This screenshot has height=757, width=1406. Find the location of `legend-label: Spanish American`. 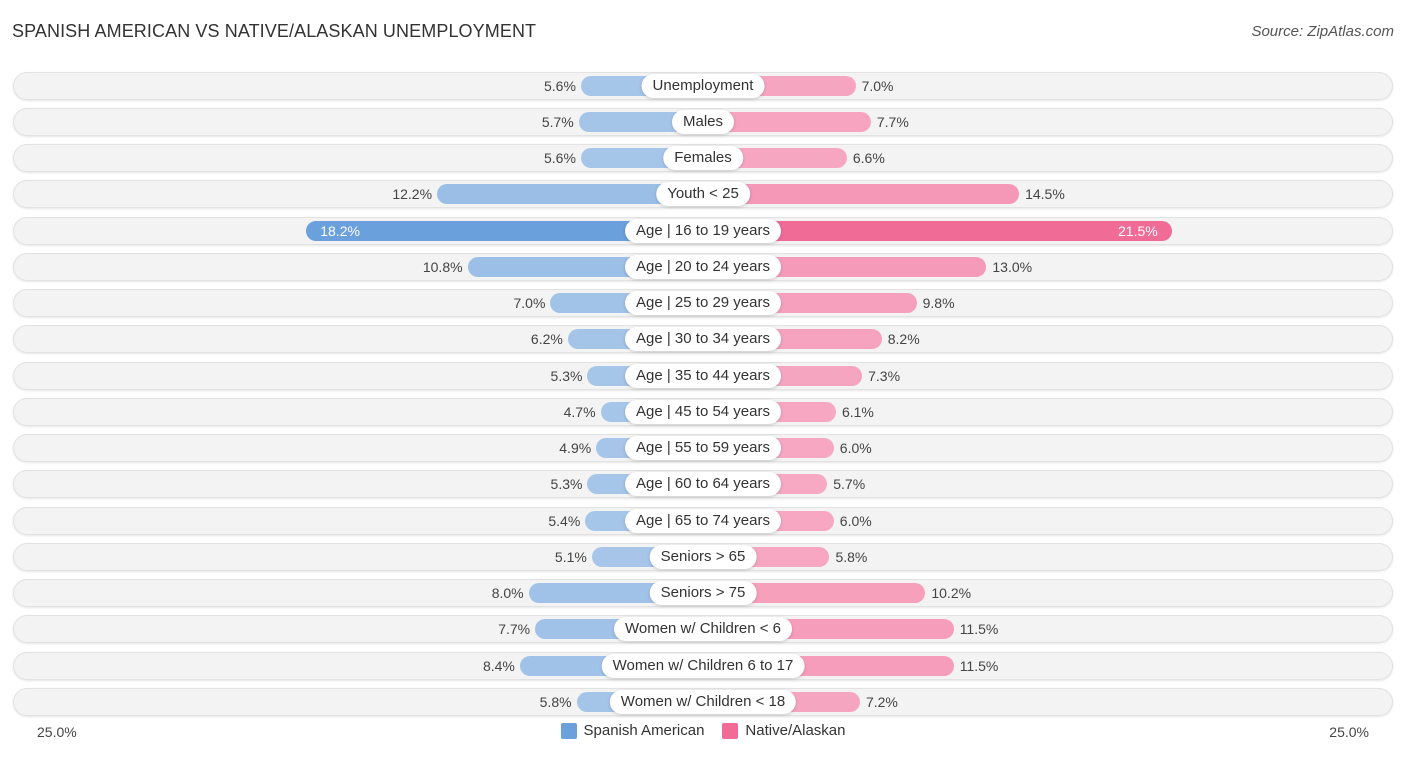

legend-label: Spanish American is located at coordinates (644, 730).